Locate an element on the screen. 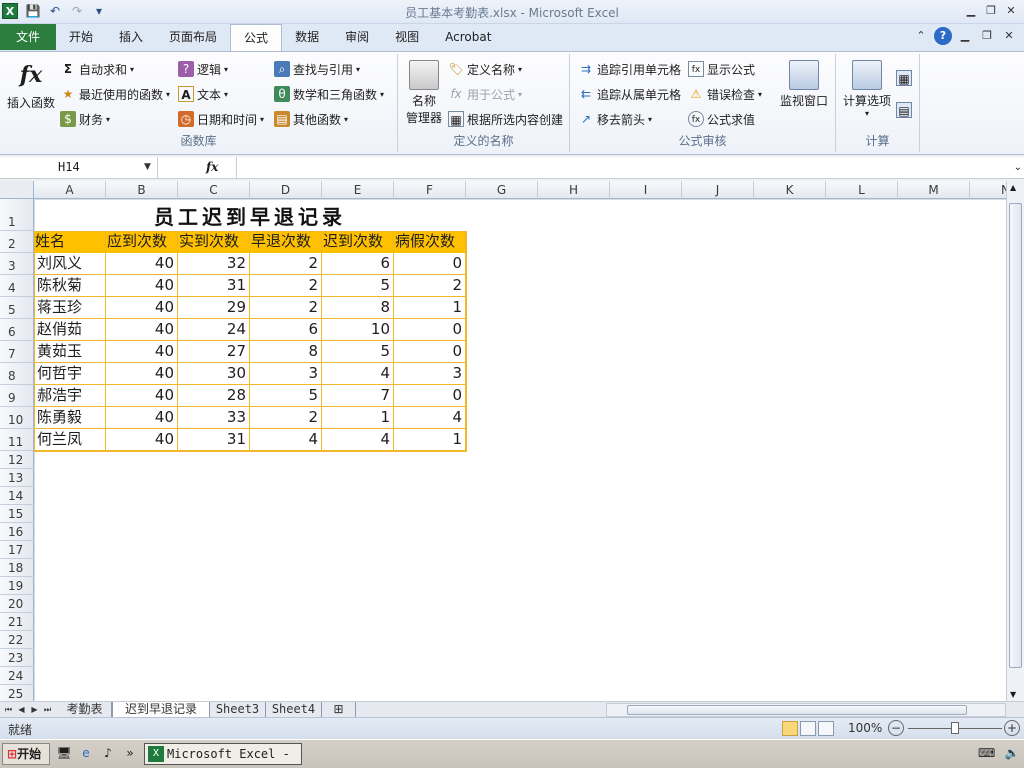 The width and height of the screenshot is (1024, 768). tab-page-layout: 页面布局 is located at coordinates (193, 37).